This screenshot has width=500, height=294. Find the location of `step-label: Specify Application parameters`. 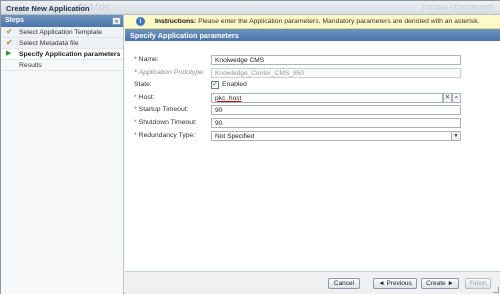

step-label: Specify Application parameters is located at coordinates (70, 54).